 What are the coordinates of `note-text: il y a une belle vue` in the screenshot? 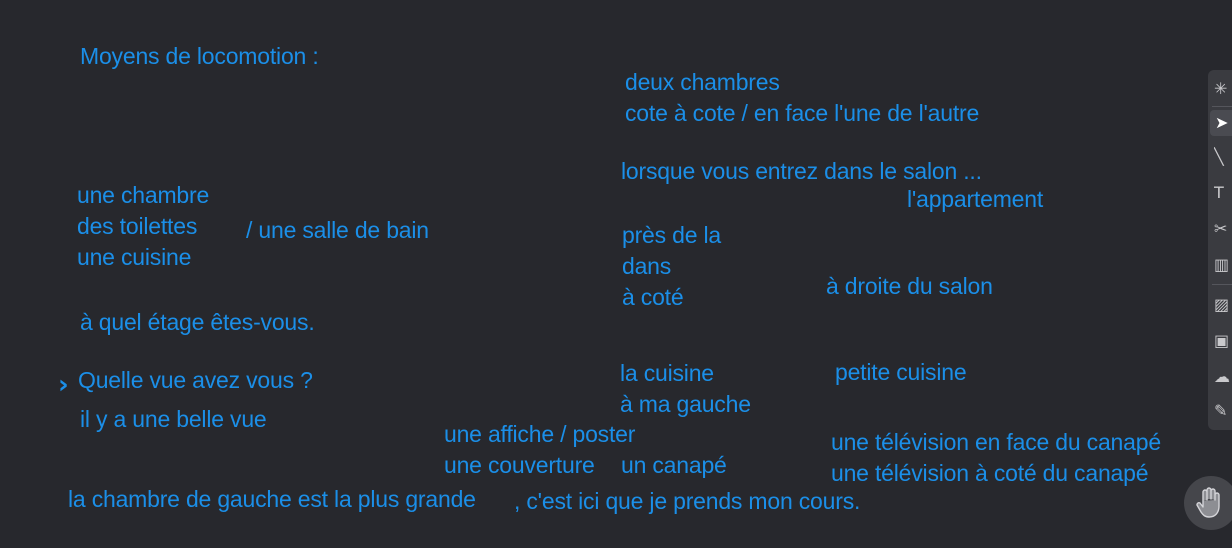 It's located at (173, 419).